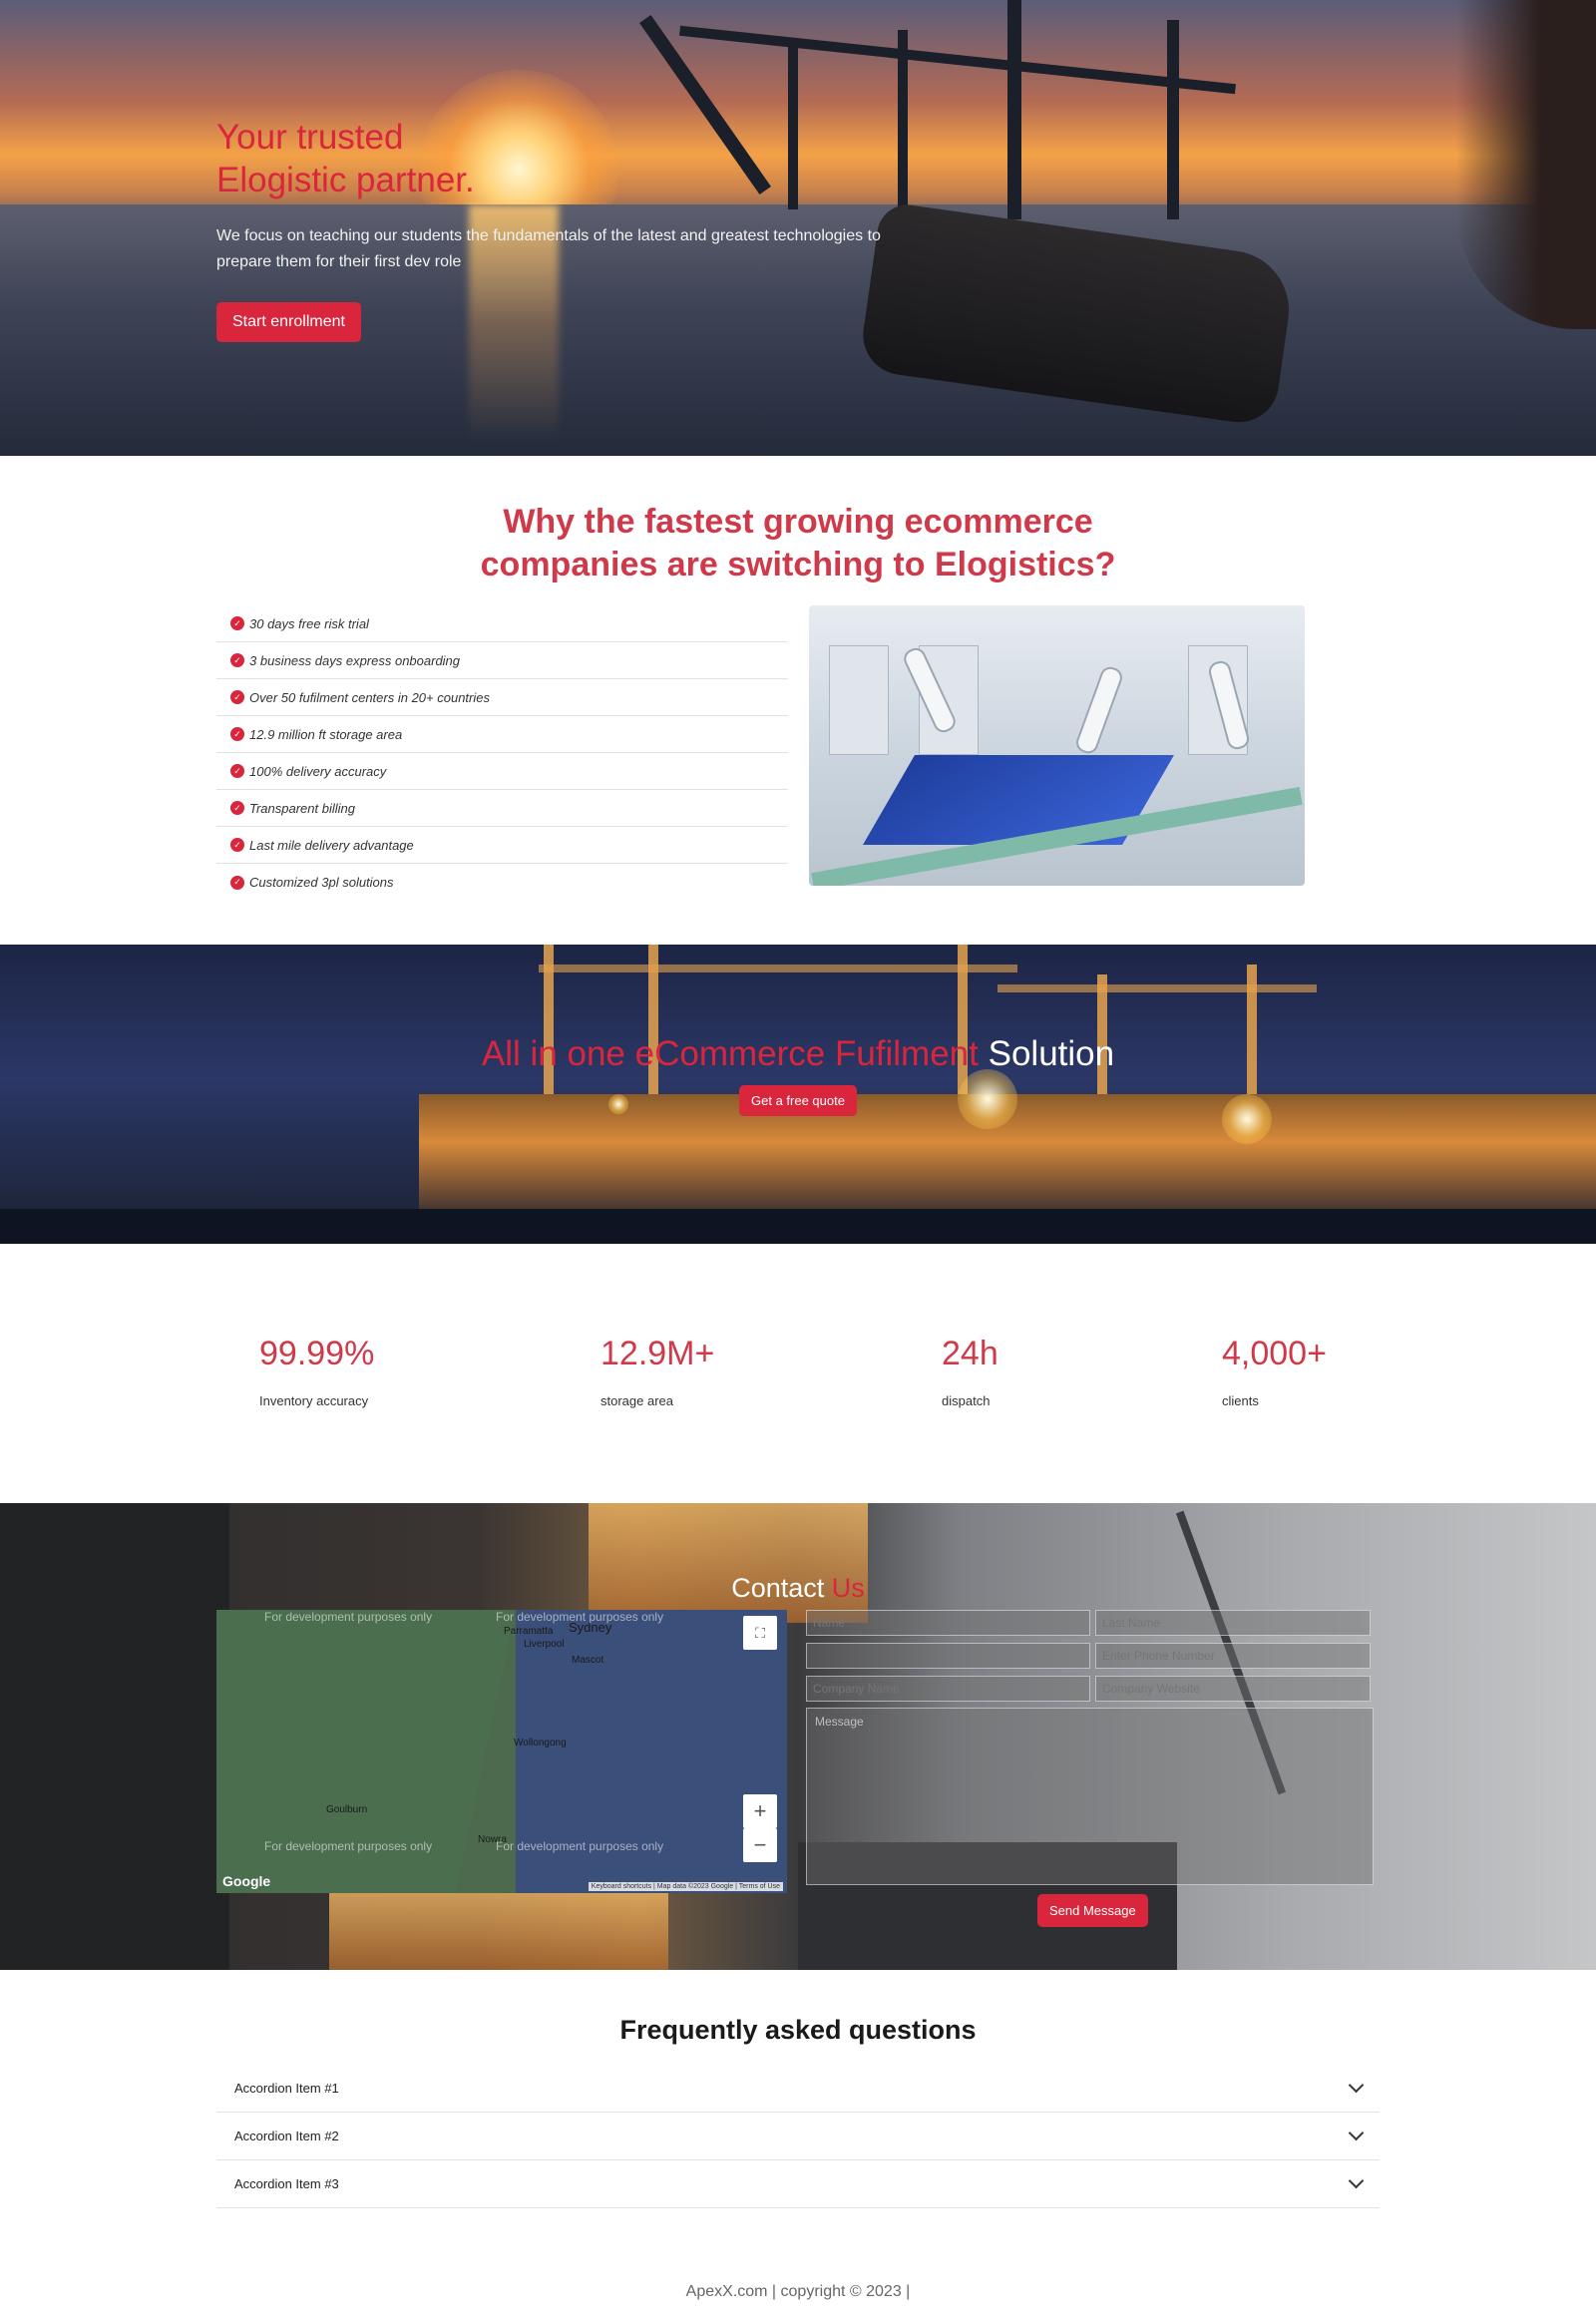 This screenshot has width=1596, height=2323. What do you see at coordinates (948, 1689) in the screenshot?
I see `company-name-field` at bounding box center [948, 1689].